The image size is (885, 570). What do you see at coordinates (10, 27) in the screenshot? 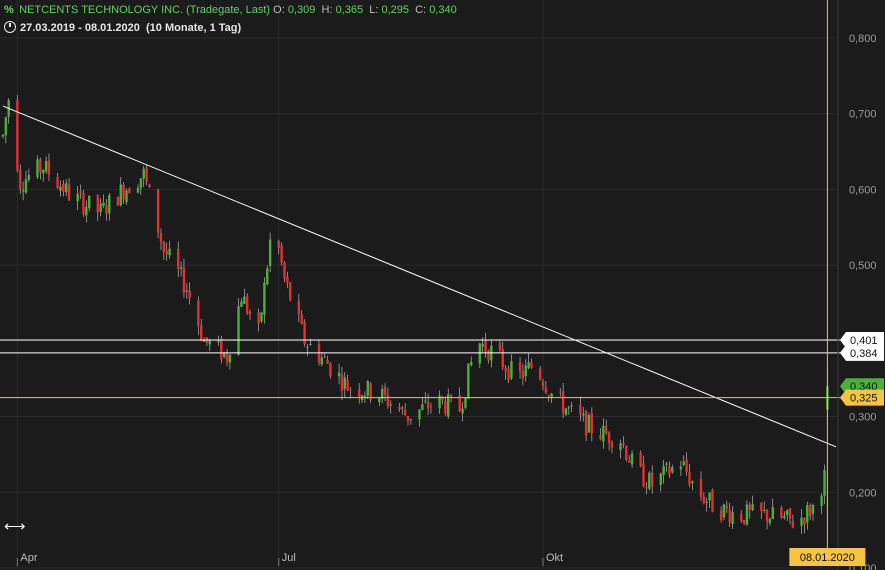
I see `clock-icon` at bounding box center [10, 27].